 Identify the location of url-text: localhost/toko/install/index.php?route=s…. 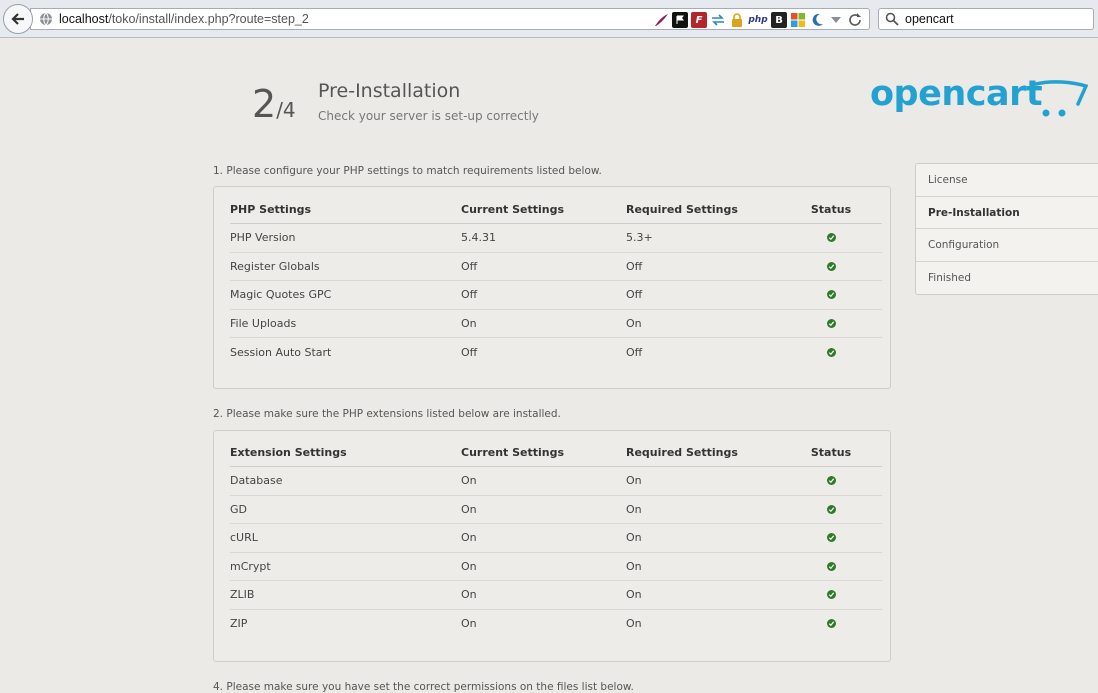
(184, 19).